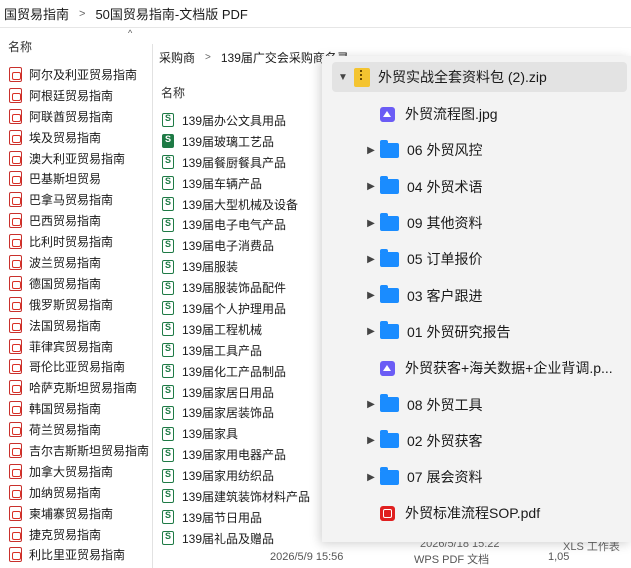 The height and width of the screenshot is (568, 631). I want to click on list-item: 139届个人护理用品, so click(240, 308).